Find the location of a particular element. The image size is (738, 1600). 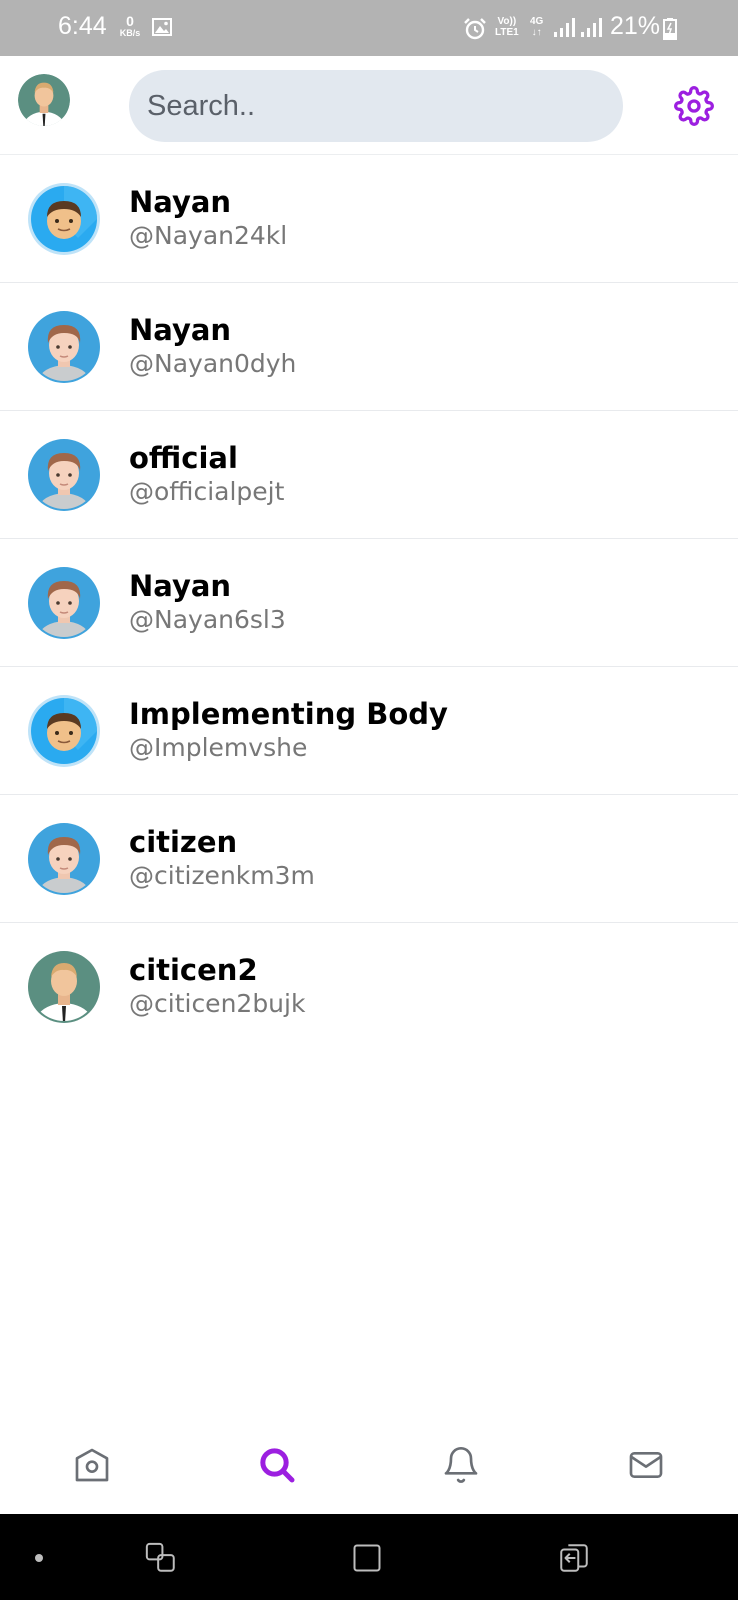

user-handle: @citizenkm3m is located at coordinates (222, 875).